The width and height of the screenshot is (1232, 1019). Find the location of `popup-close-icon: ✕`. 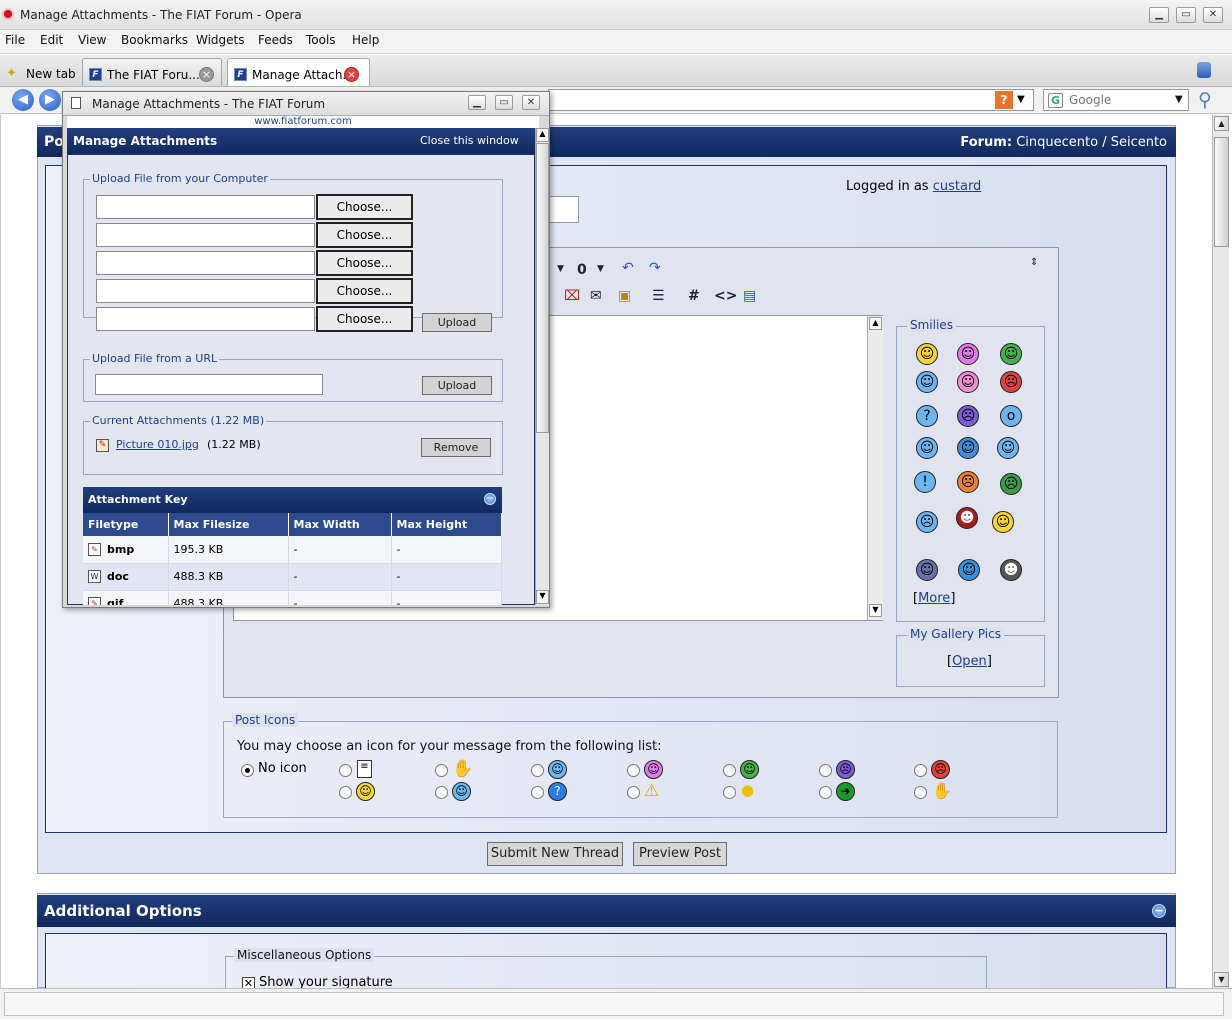

popup-close-icon: ✕ is located at coordinates (531, 102).